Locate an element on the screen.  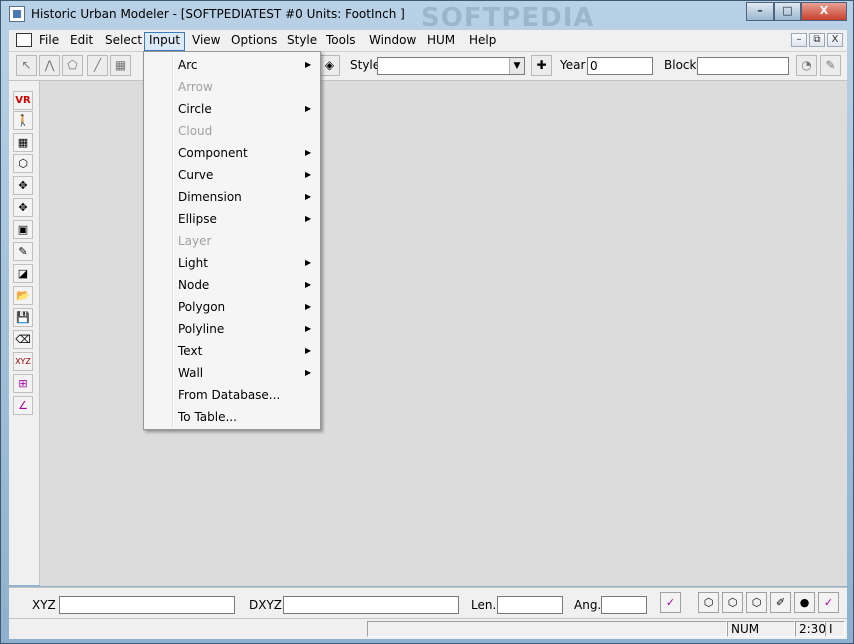
menu-hum: HUM is located at coordinates (441, 40).